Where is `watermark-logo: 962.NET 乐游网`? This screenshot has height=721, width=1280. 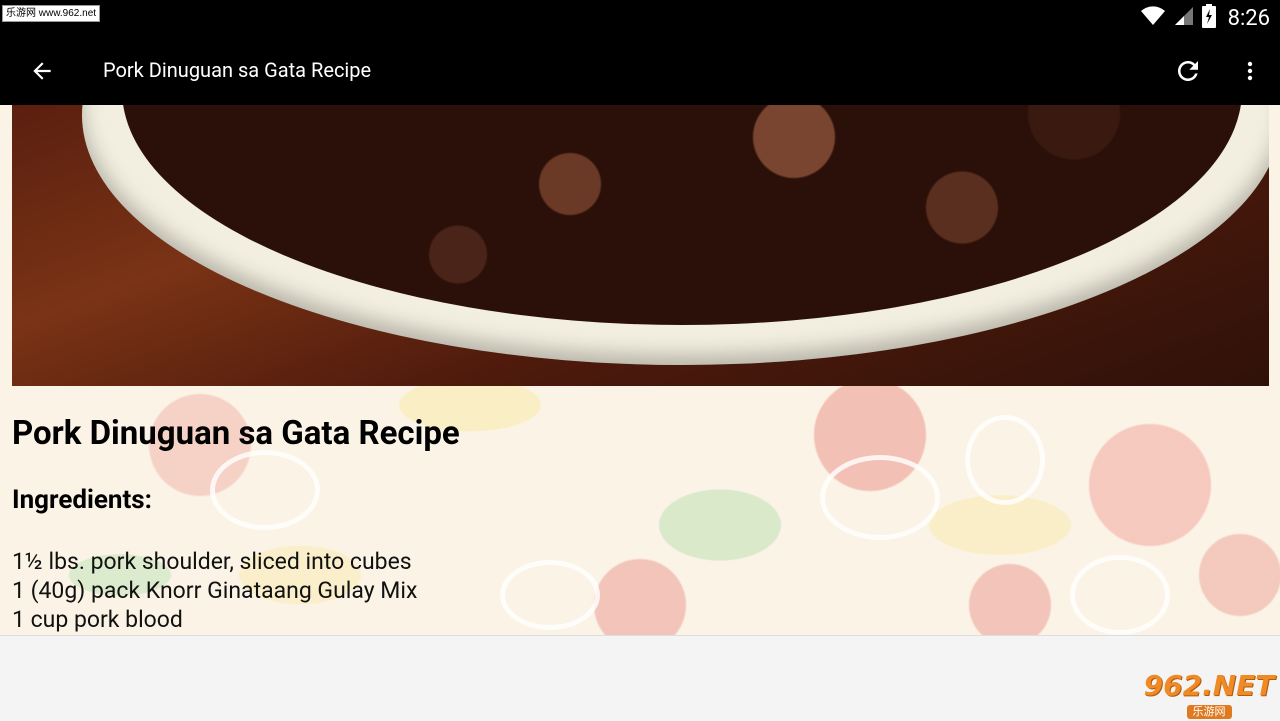 watermark-logo: 962.NET 乐游网 is located at coordinates (1209, 694).